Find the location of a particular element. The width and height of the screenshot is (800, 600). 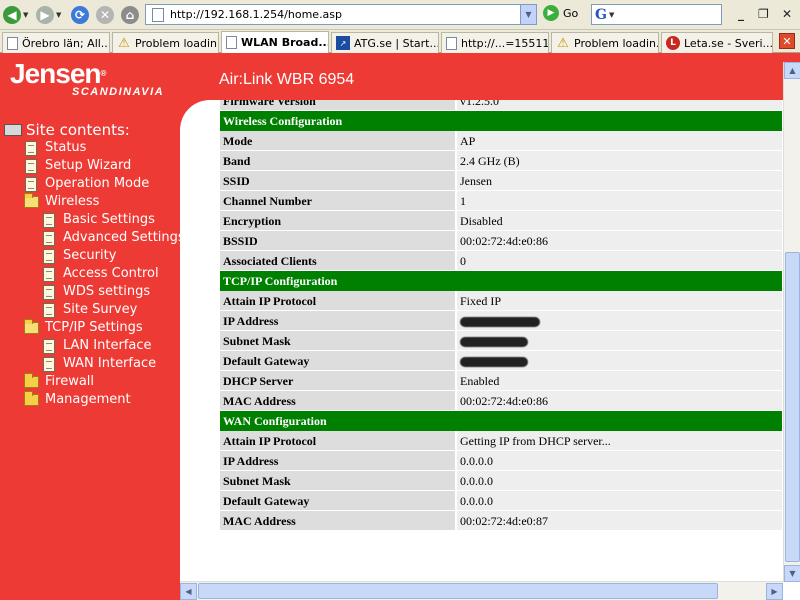

leta-icon: L is located at coordinates (673, 43).